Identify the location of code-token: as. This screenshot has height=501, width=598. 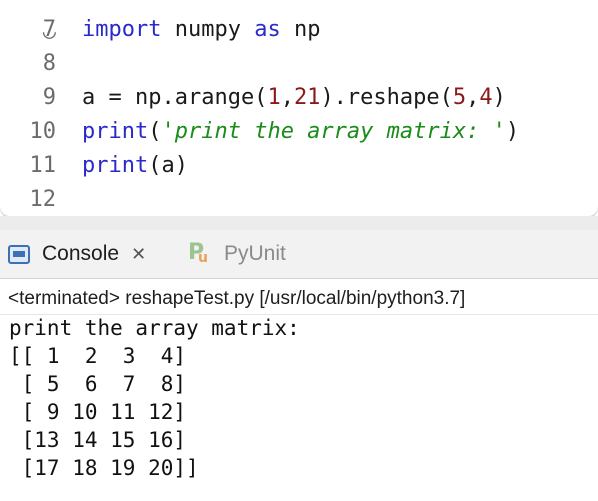
(267, 29).